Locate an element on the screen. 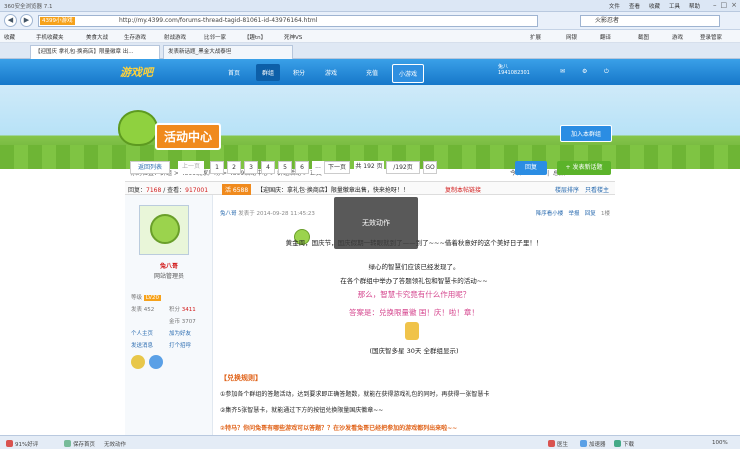 Image resolution: width=740 pixels, height=449 pixels. user-box: 兔八 1941082301 is located at coordinates (528, 69).